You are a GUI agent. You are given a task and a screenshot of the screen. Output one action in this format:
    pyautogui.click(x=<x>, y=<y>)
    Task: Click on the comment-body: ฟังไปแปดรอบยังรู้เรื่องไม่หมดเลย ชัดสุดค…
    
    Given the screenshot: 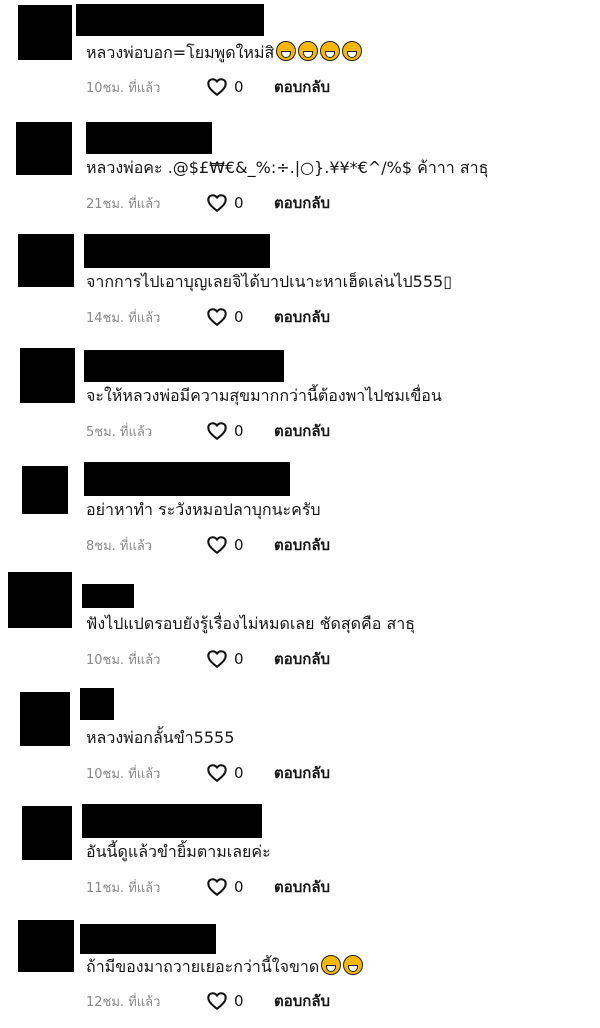 What is the action you would take?
    pyautogui.click(x=250, y=623)
    